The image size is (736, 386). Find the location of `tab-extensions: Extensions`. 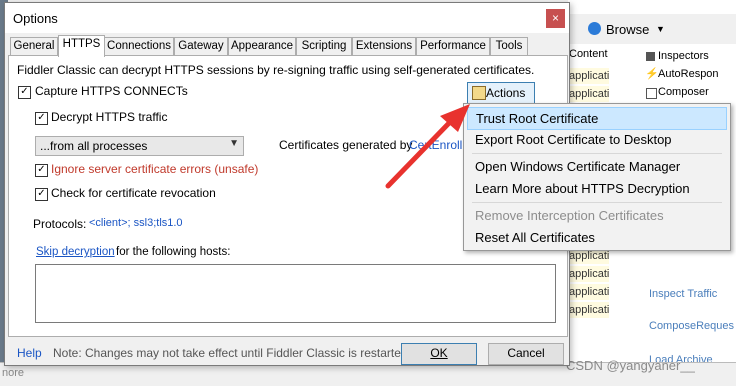

tab-extensions: Extensions is located at coordinates (384, 47).